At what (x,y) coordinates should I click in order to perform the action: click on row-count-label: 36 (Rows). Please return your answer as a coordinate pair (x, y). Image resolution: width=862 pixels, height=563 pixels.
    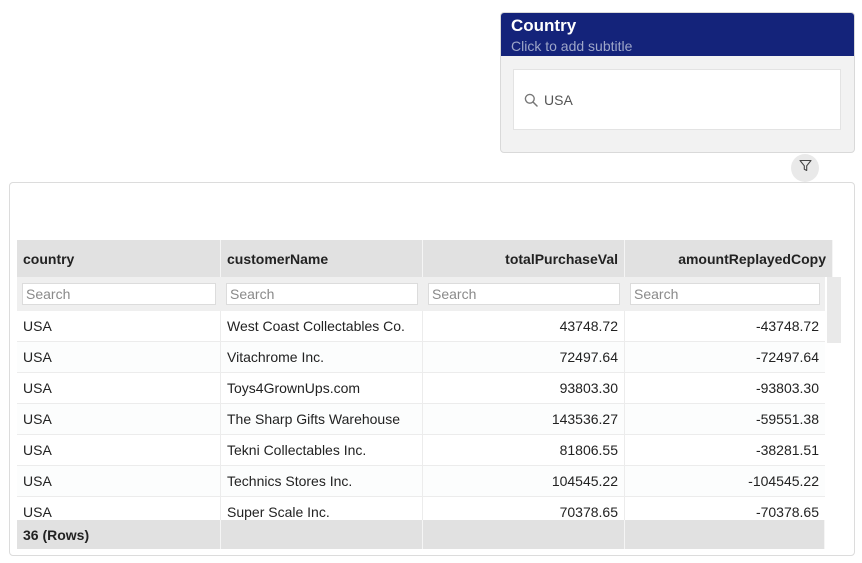
    Looking at the image, I should click on (119, 534).